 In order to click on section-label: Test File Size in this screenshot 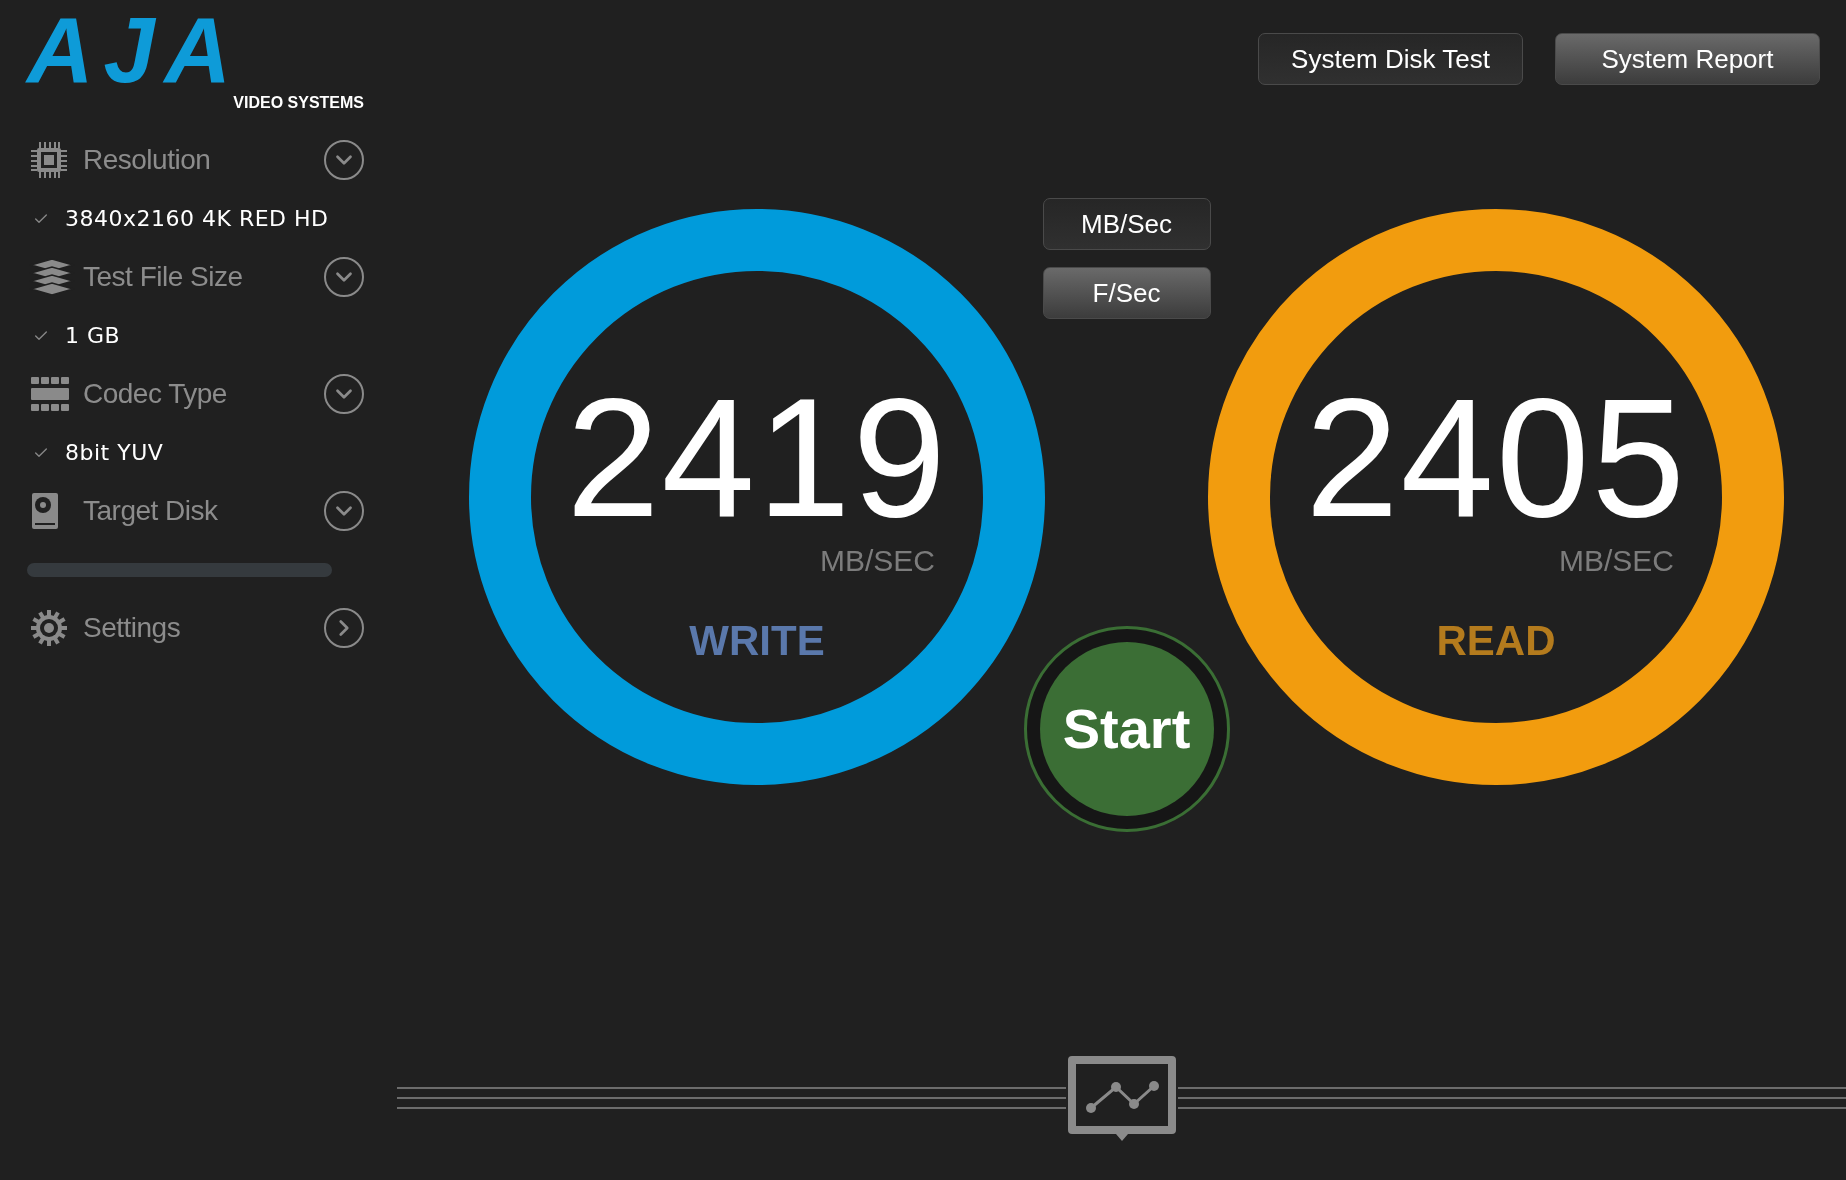, I will do `click(163, 277)`.